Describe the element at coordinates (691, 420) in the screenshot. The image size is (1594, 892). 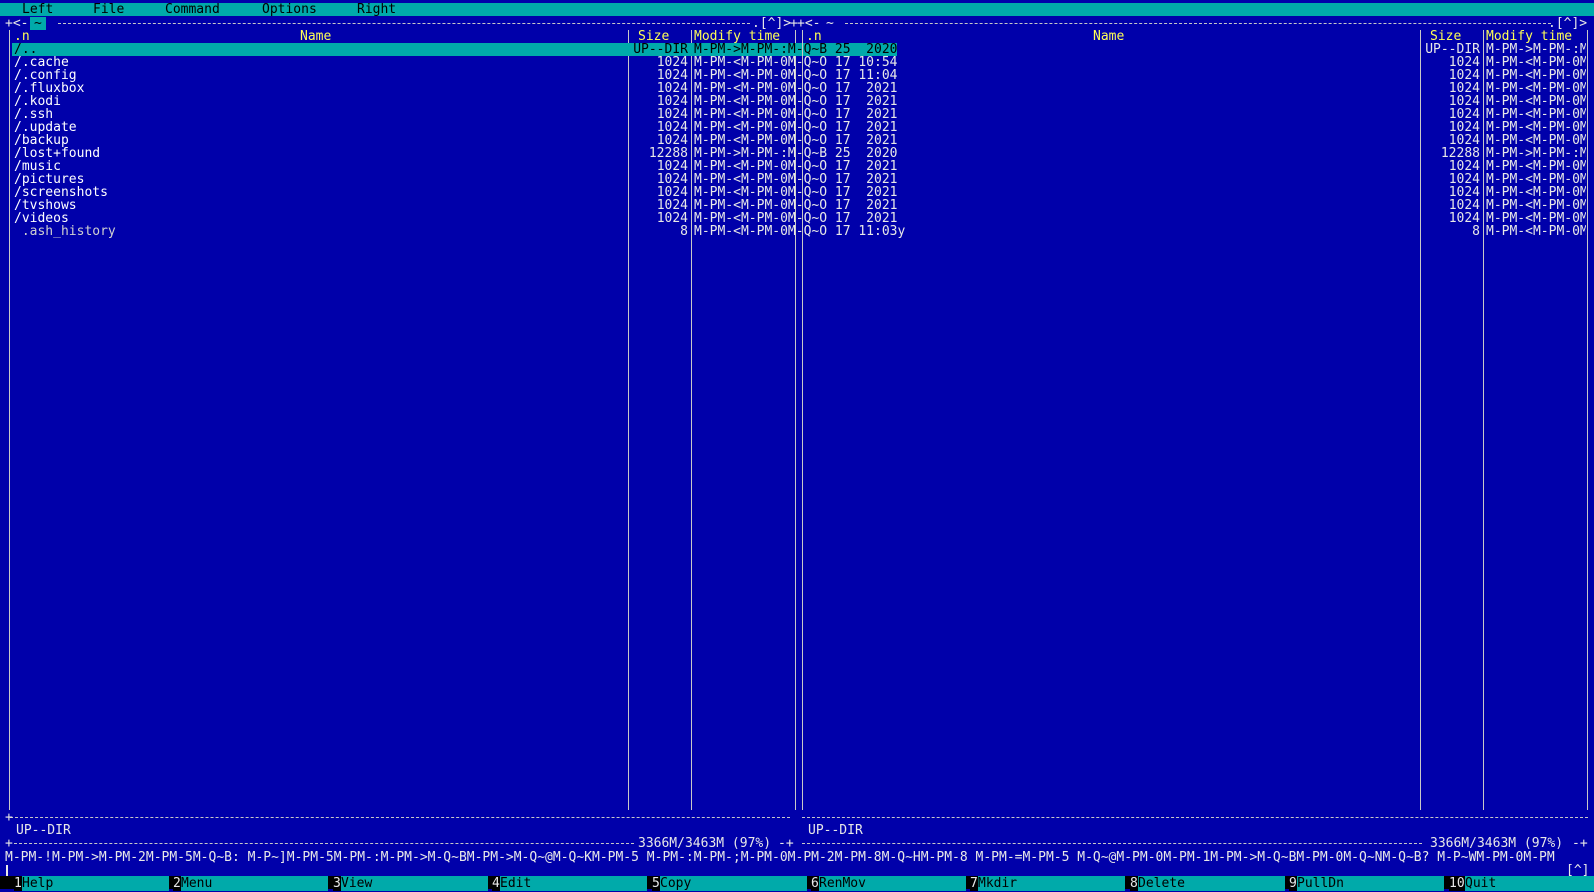
I see `left-col-divider-mtime` at that location.